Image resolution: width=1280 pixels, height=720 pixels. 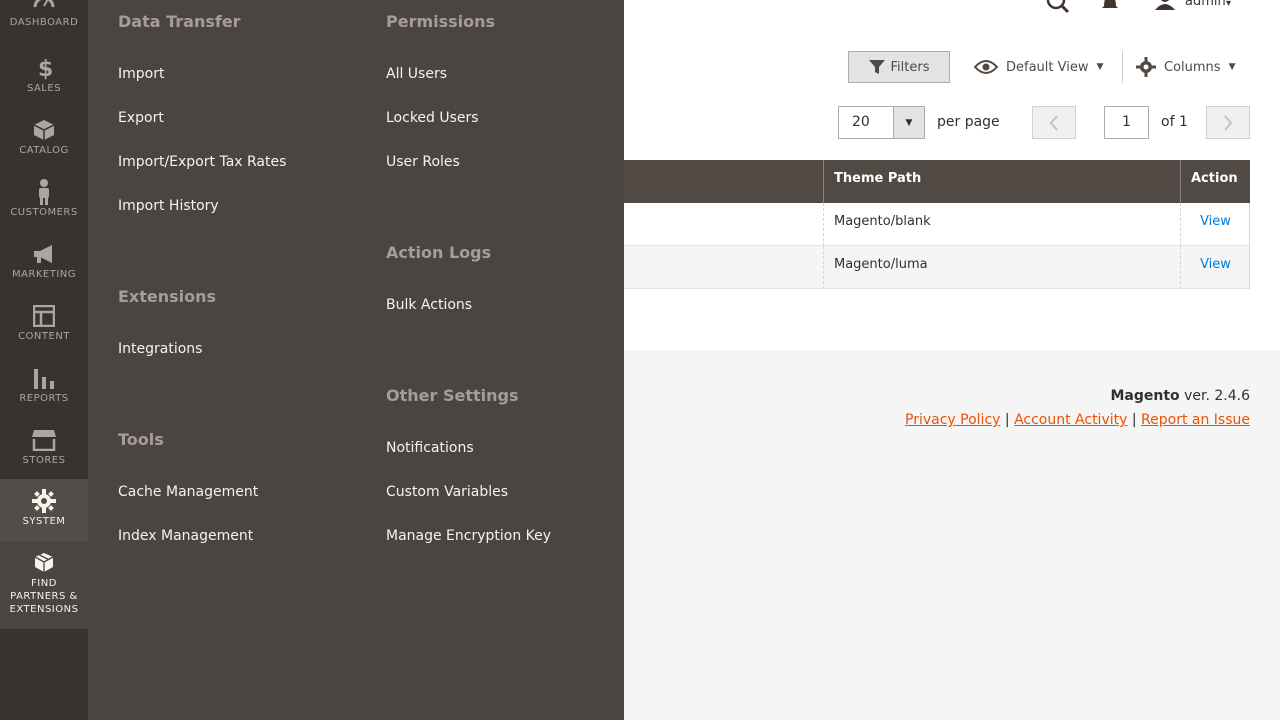 I want to click on nav-item-marketing: Marketing, so click(x=44, y=271).